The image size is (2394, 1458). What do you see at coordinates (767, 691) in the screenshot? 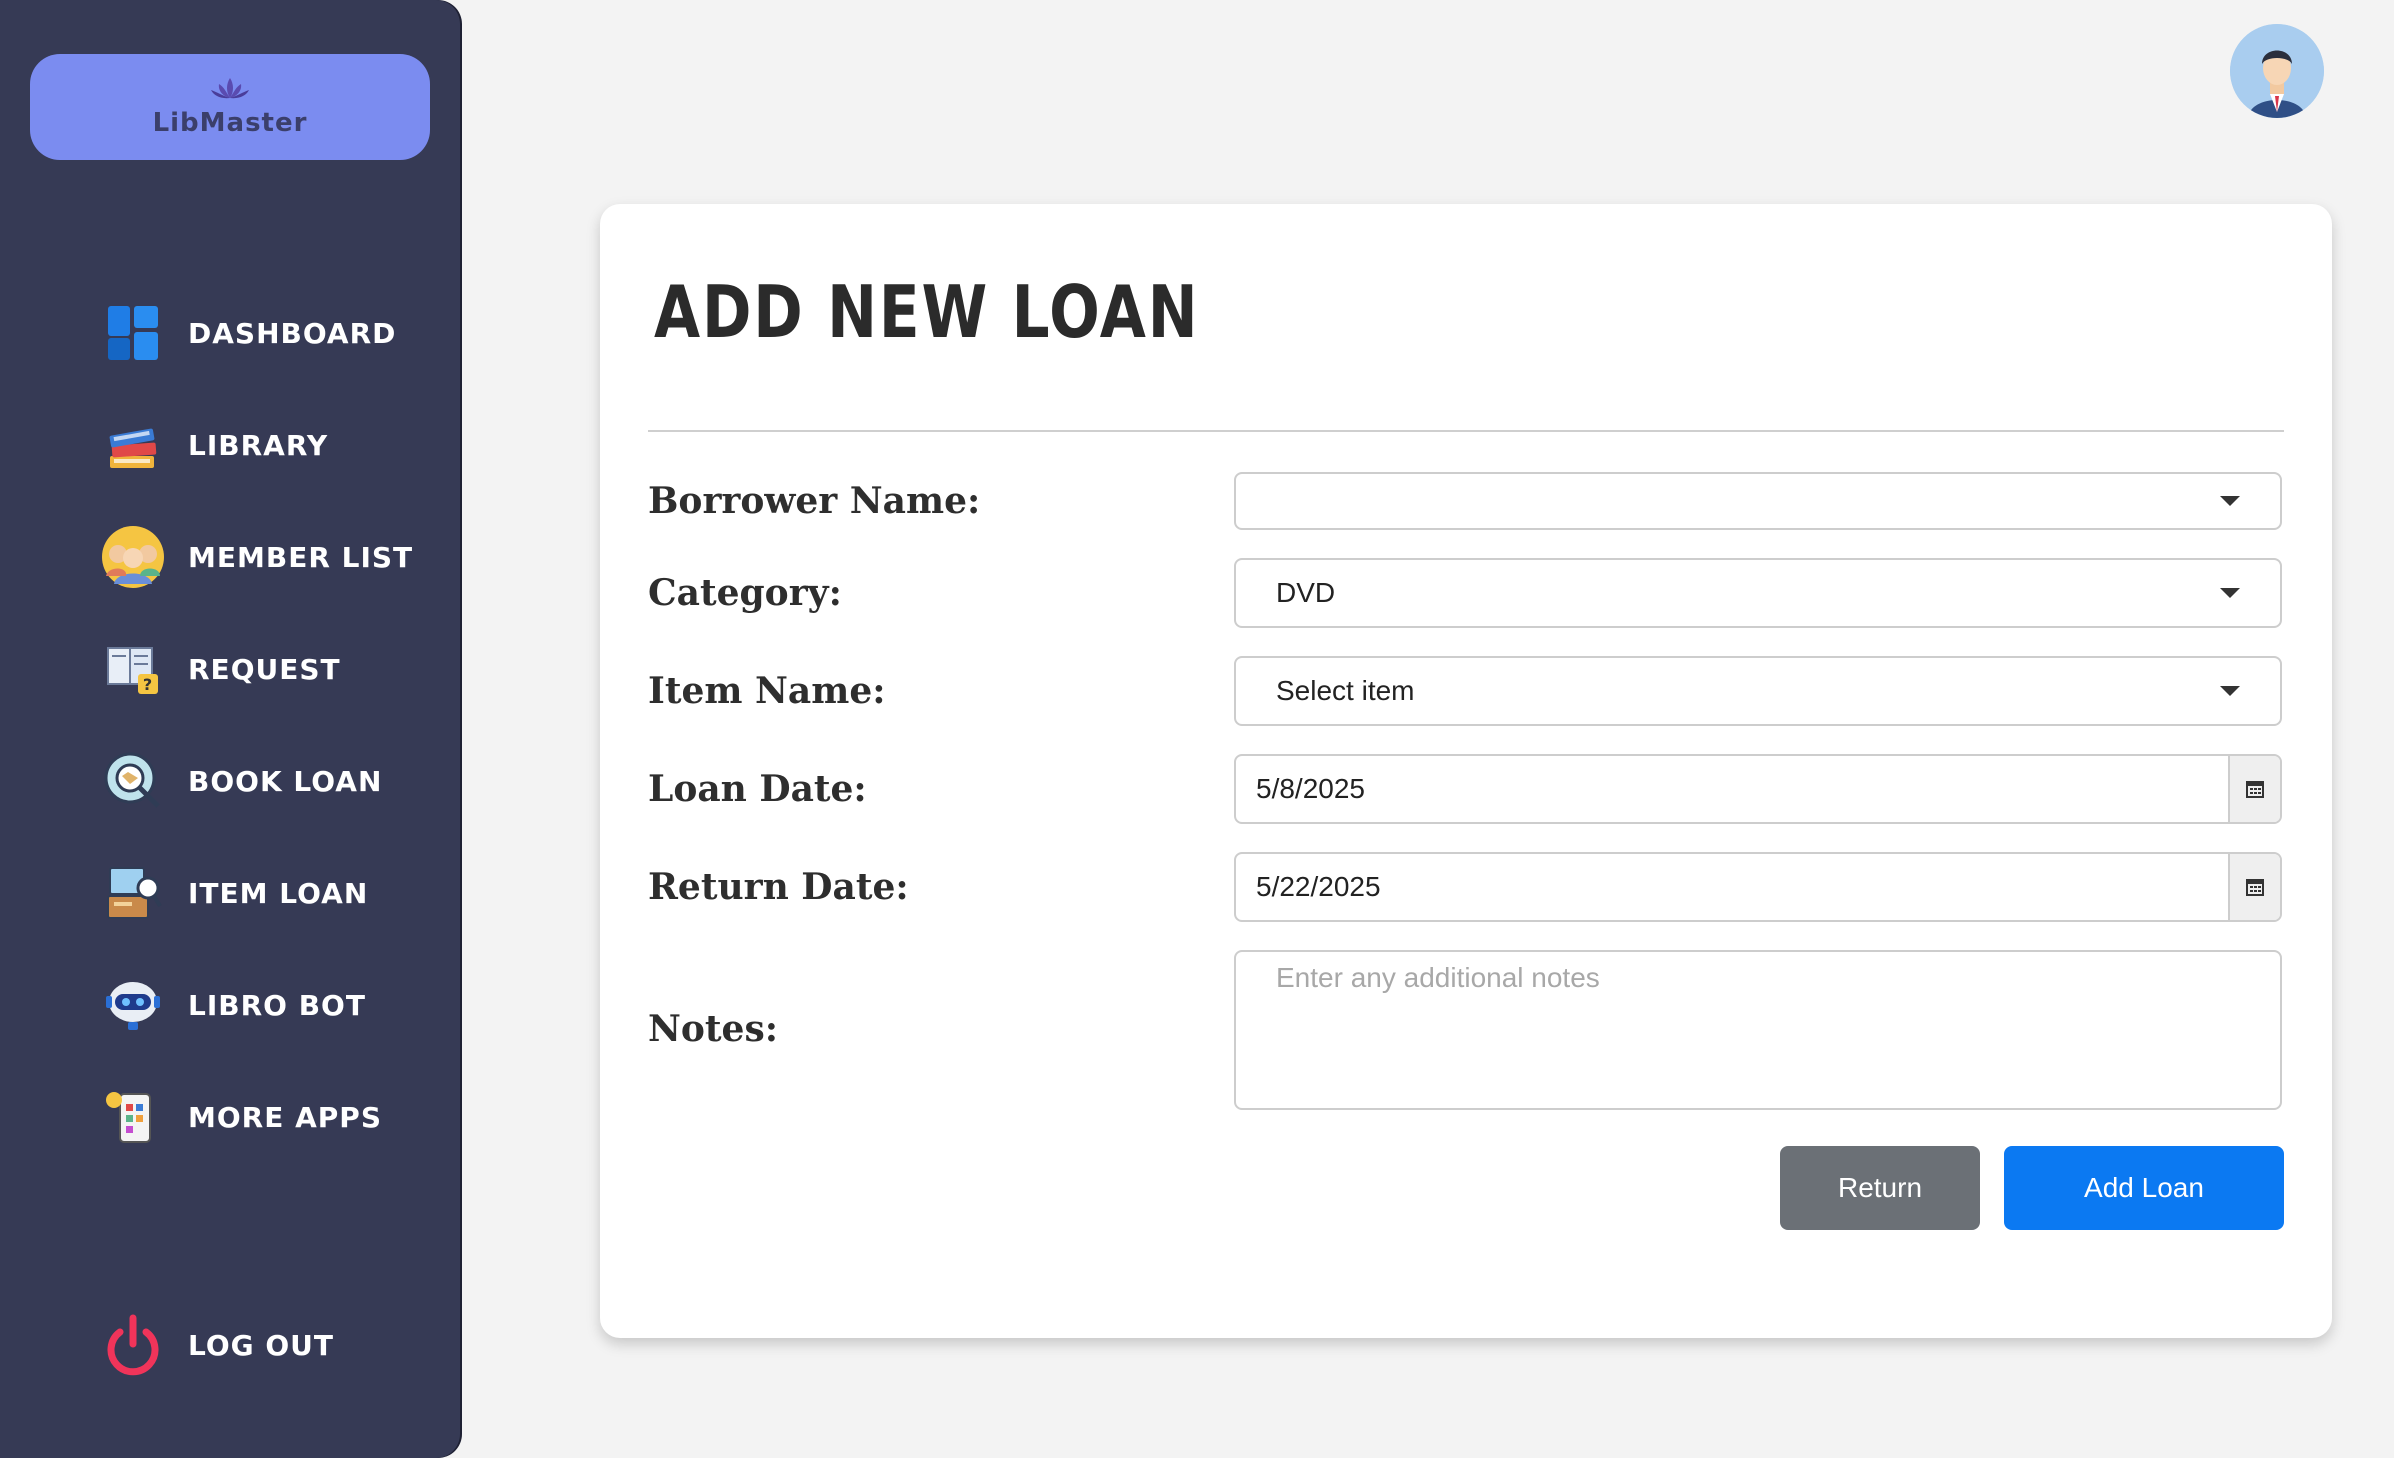
I see `item-name-label: Item Name:` at bounding box center [767, 691].